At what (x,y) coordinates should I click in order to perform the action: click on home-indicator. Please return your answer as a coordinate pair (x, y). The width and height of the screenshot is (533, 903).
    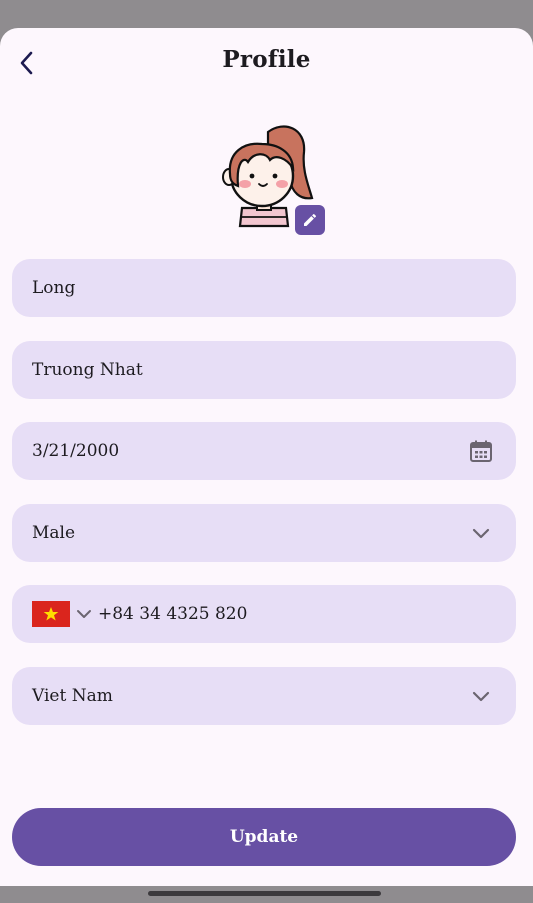
    Looking at the image, I should click on (264, 893).